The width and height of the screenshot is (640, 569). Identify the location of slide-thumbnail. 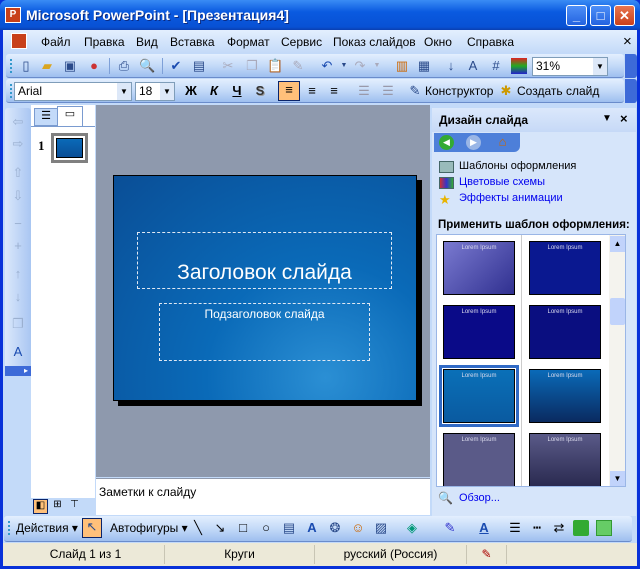
(69, 148).